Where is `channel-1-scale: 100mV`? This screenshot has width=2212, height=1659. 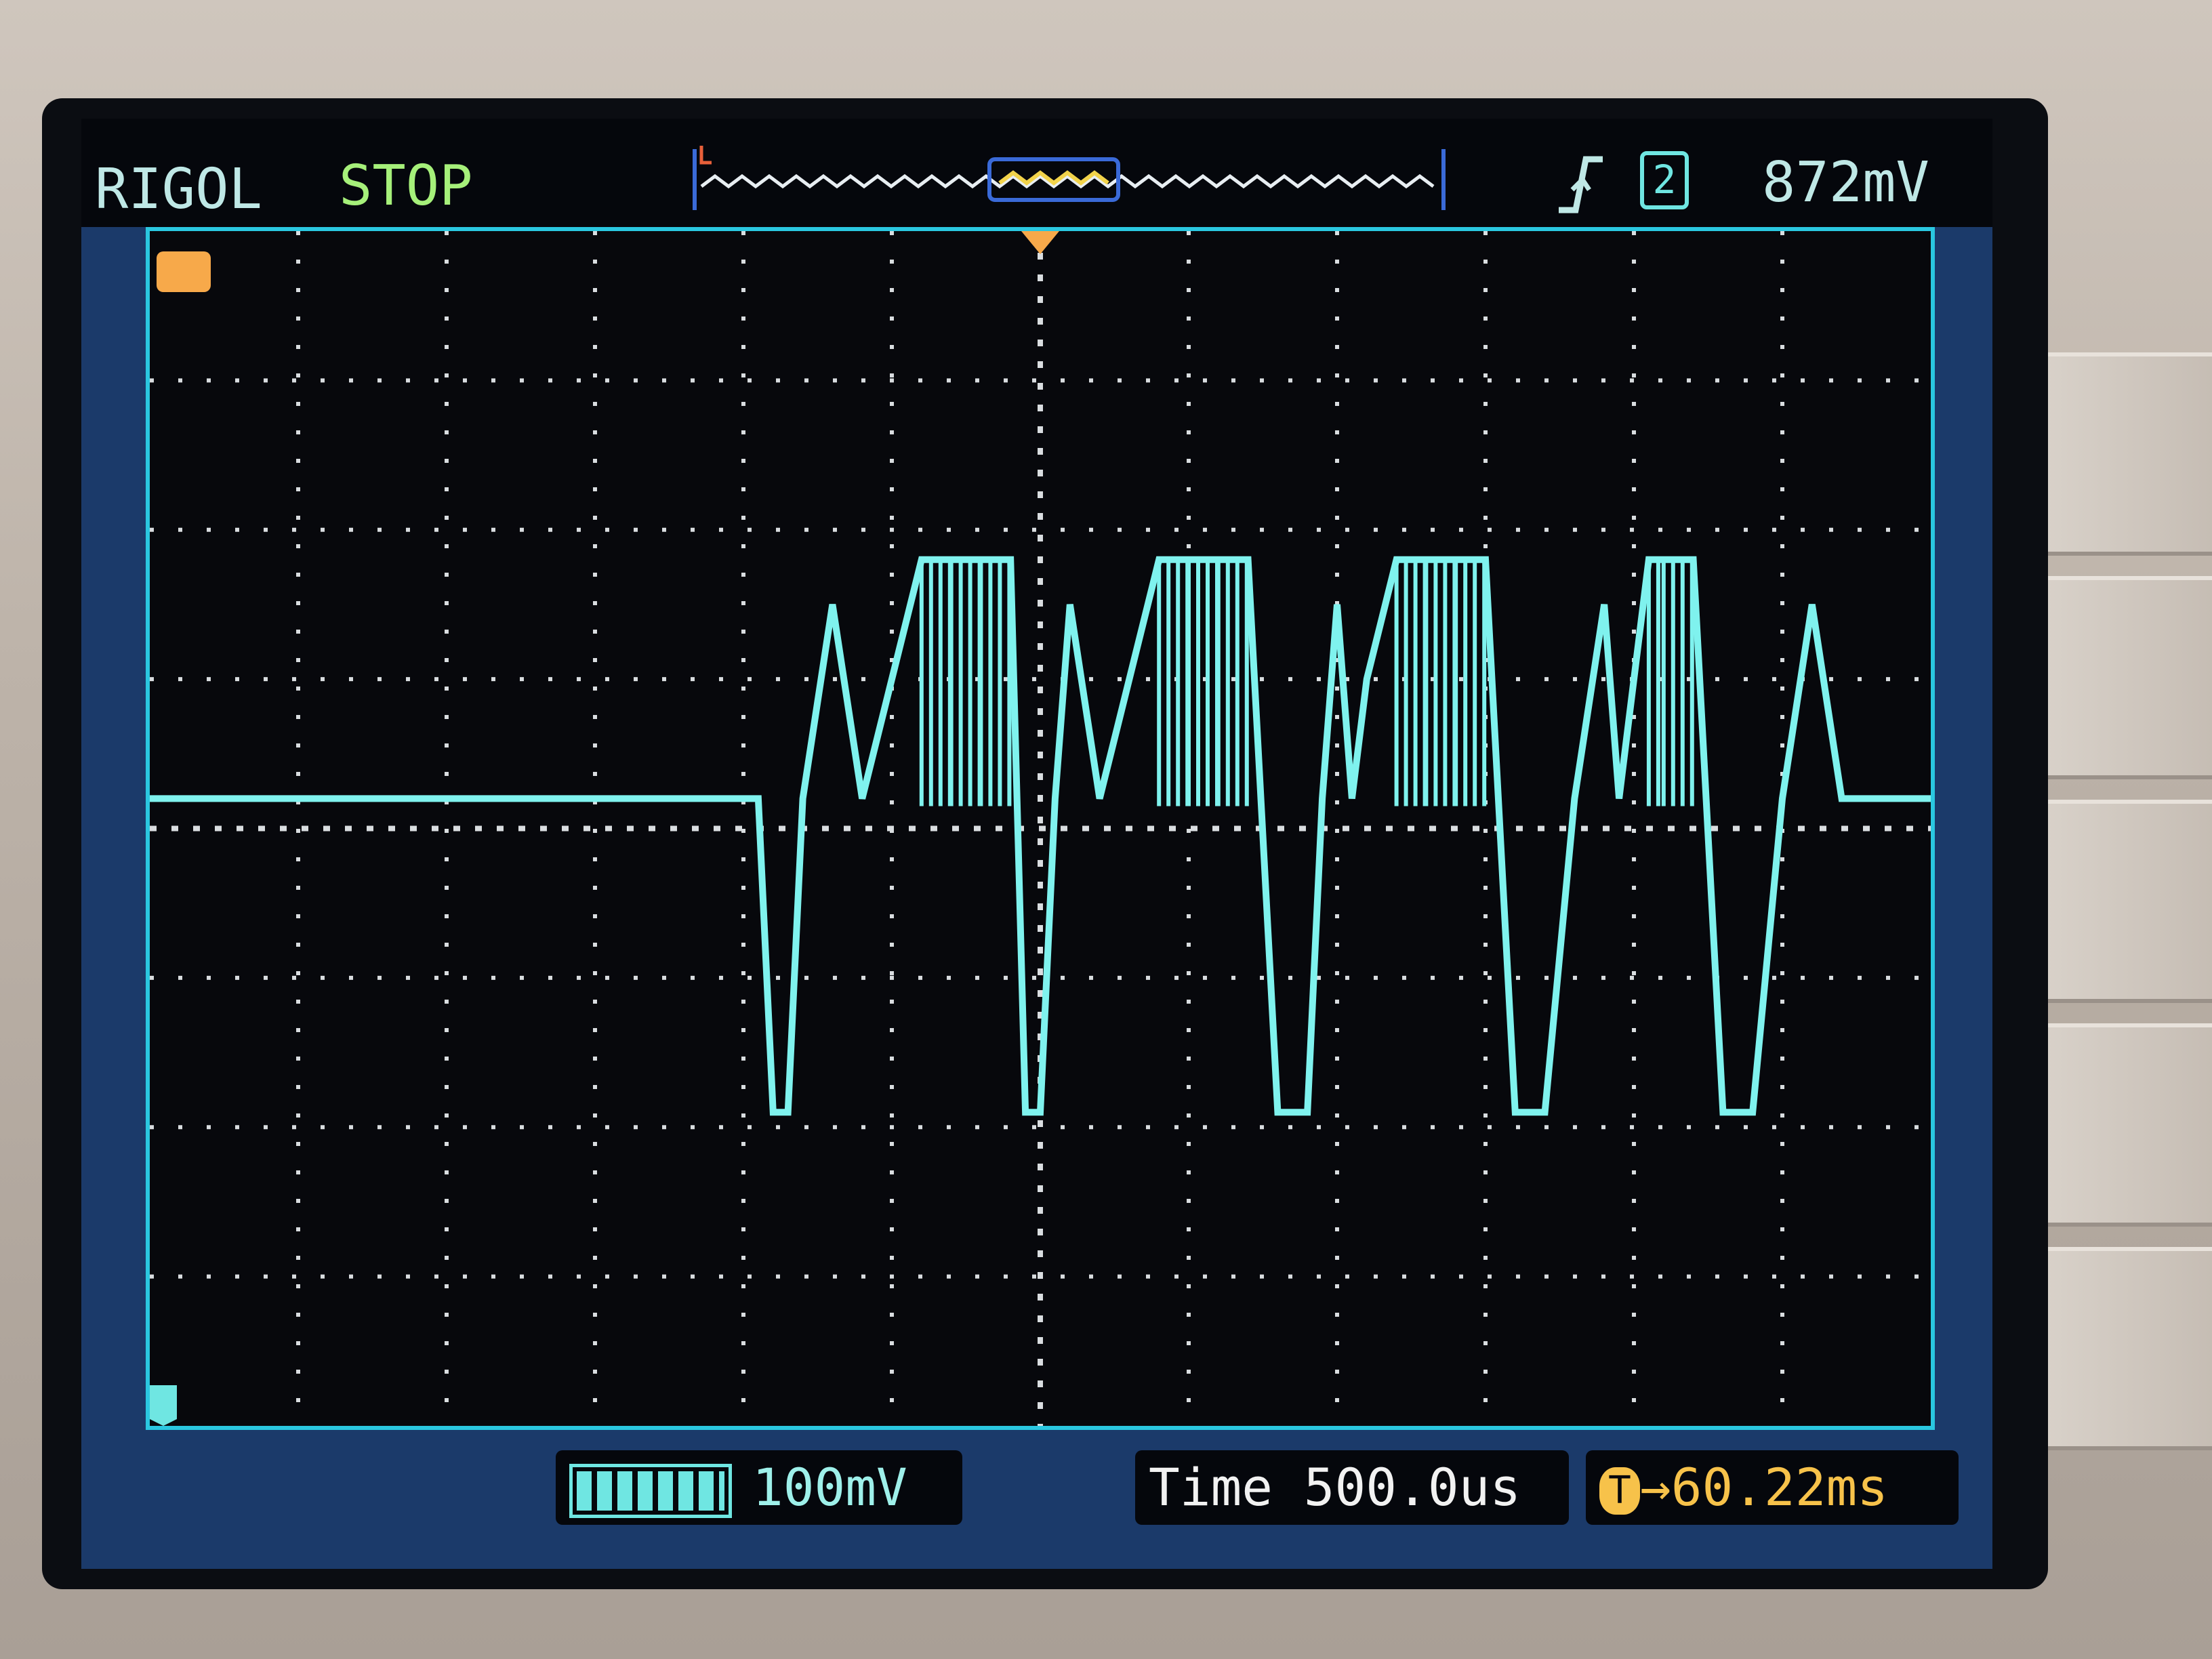
channel-1-scale: 100mV is located at coordinates (829, 1487).